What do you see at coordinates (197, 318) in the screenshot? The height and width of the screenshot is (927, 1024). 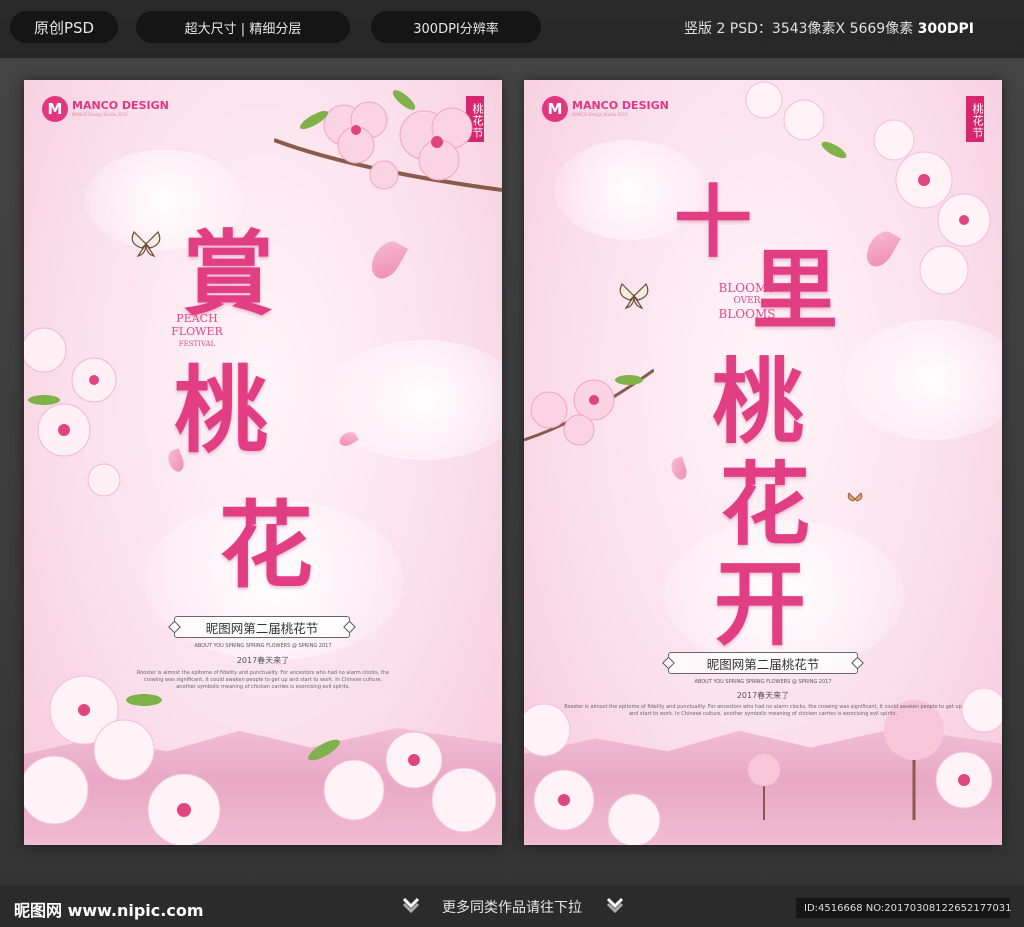 I see `english-line: PEACH` at bounding box center [197, 318].